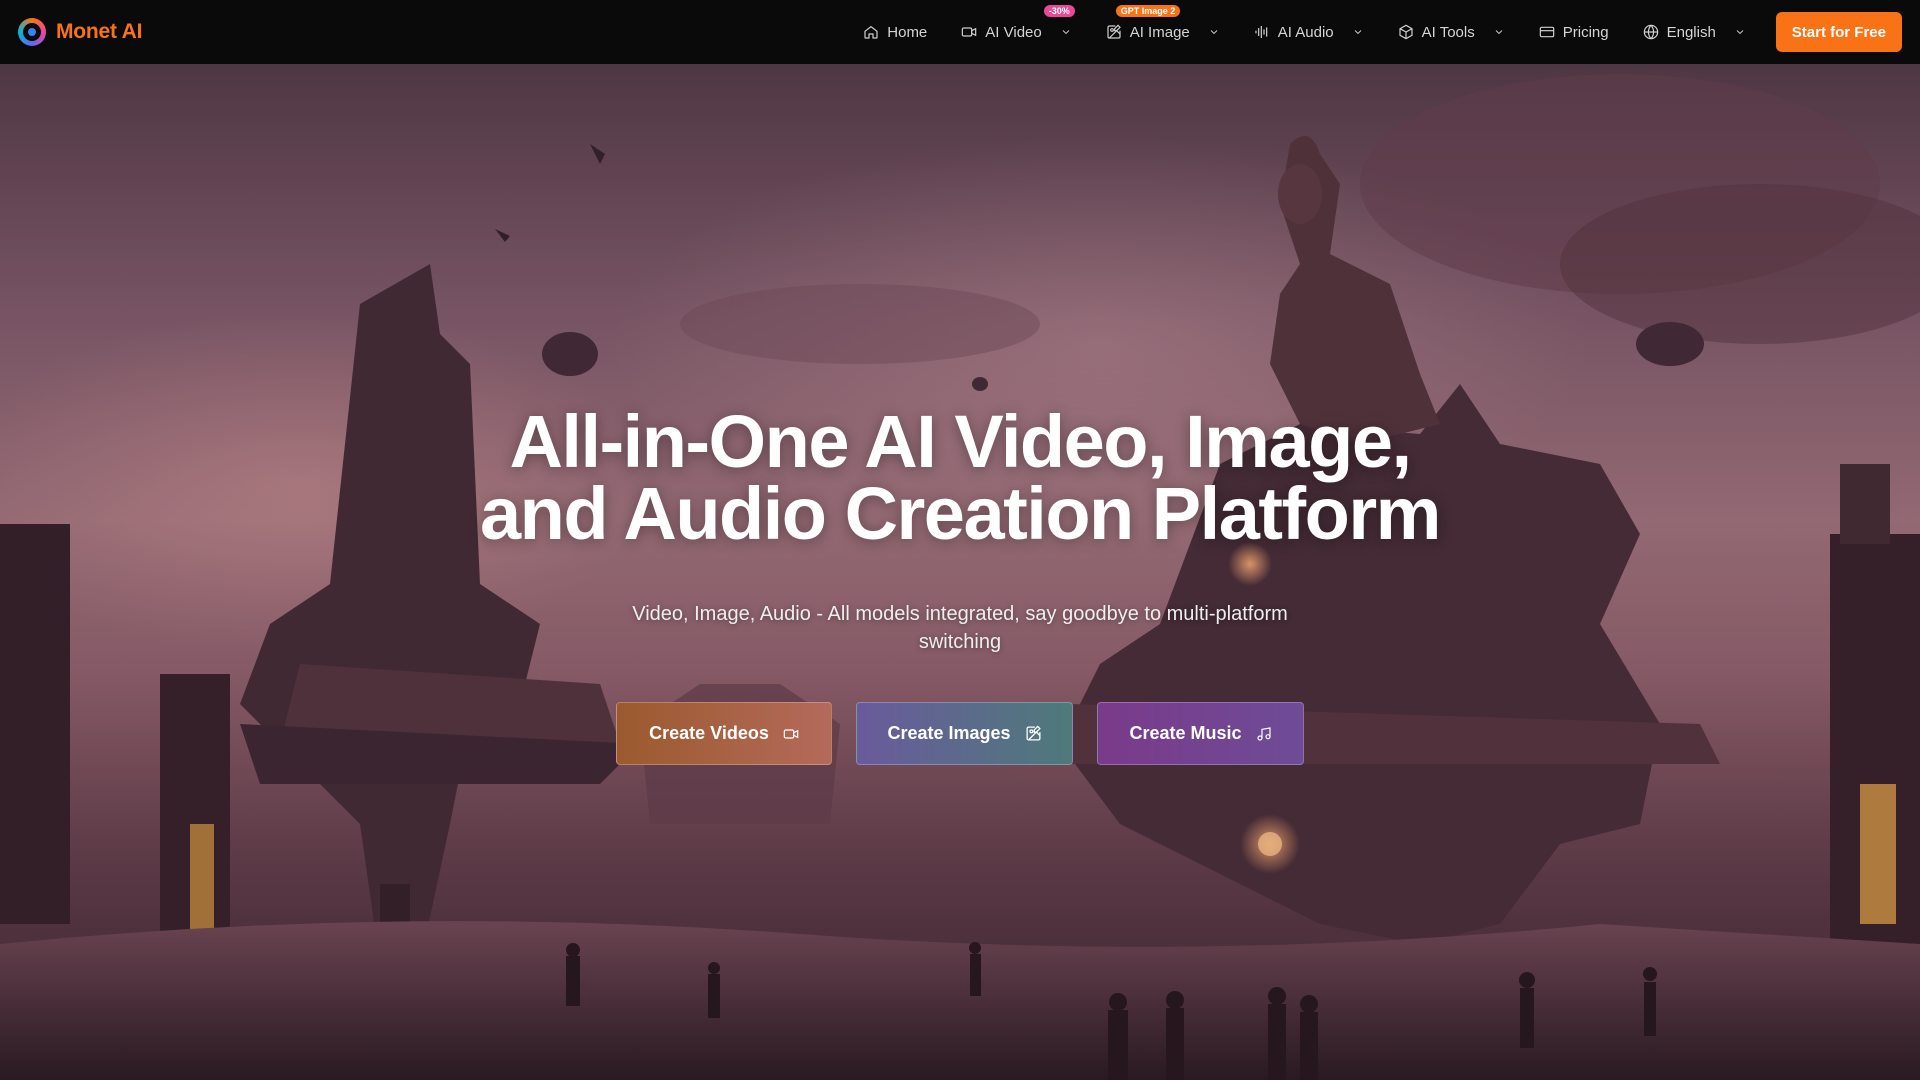  What do you see at coordinates (1263, 733) in the screenshot?
I see `music-note-icon` at bounding box center [1263, 733].